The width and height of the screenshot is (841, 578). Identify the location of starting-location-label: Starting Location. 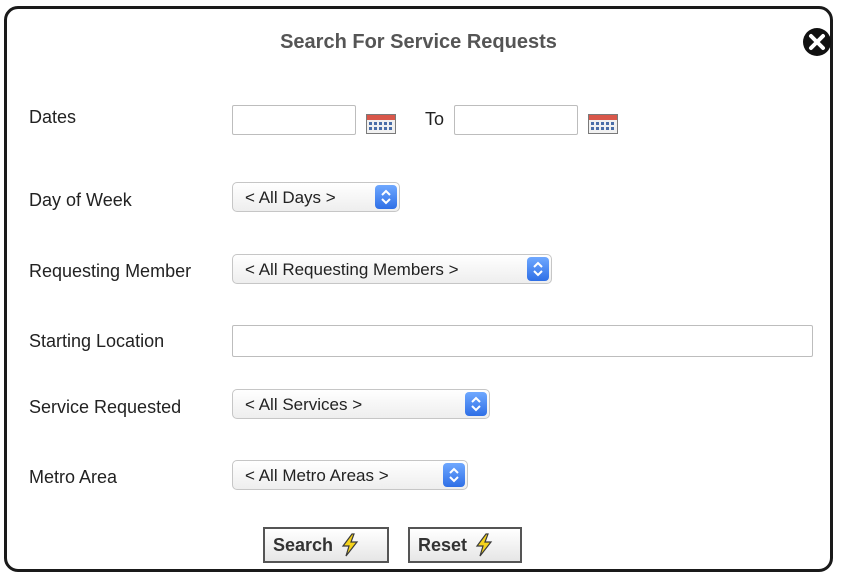
(97, 341).